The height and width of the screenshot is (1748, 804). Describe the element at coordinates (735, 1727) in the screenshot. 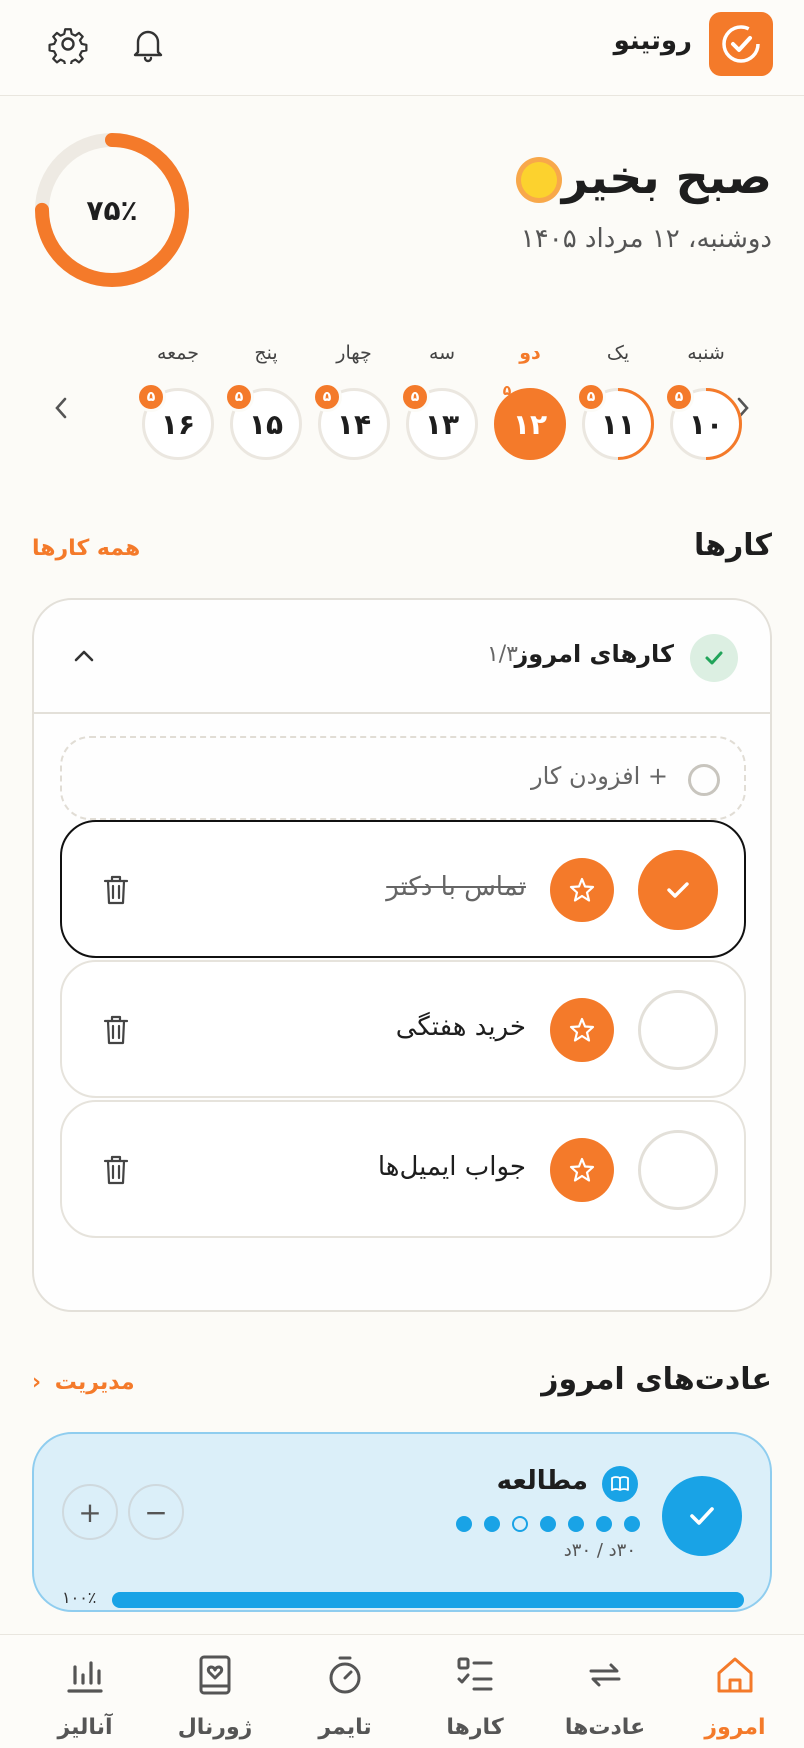

I see `nav-label: امروز` at that location.